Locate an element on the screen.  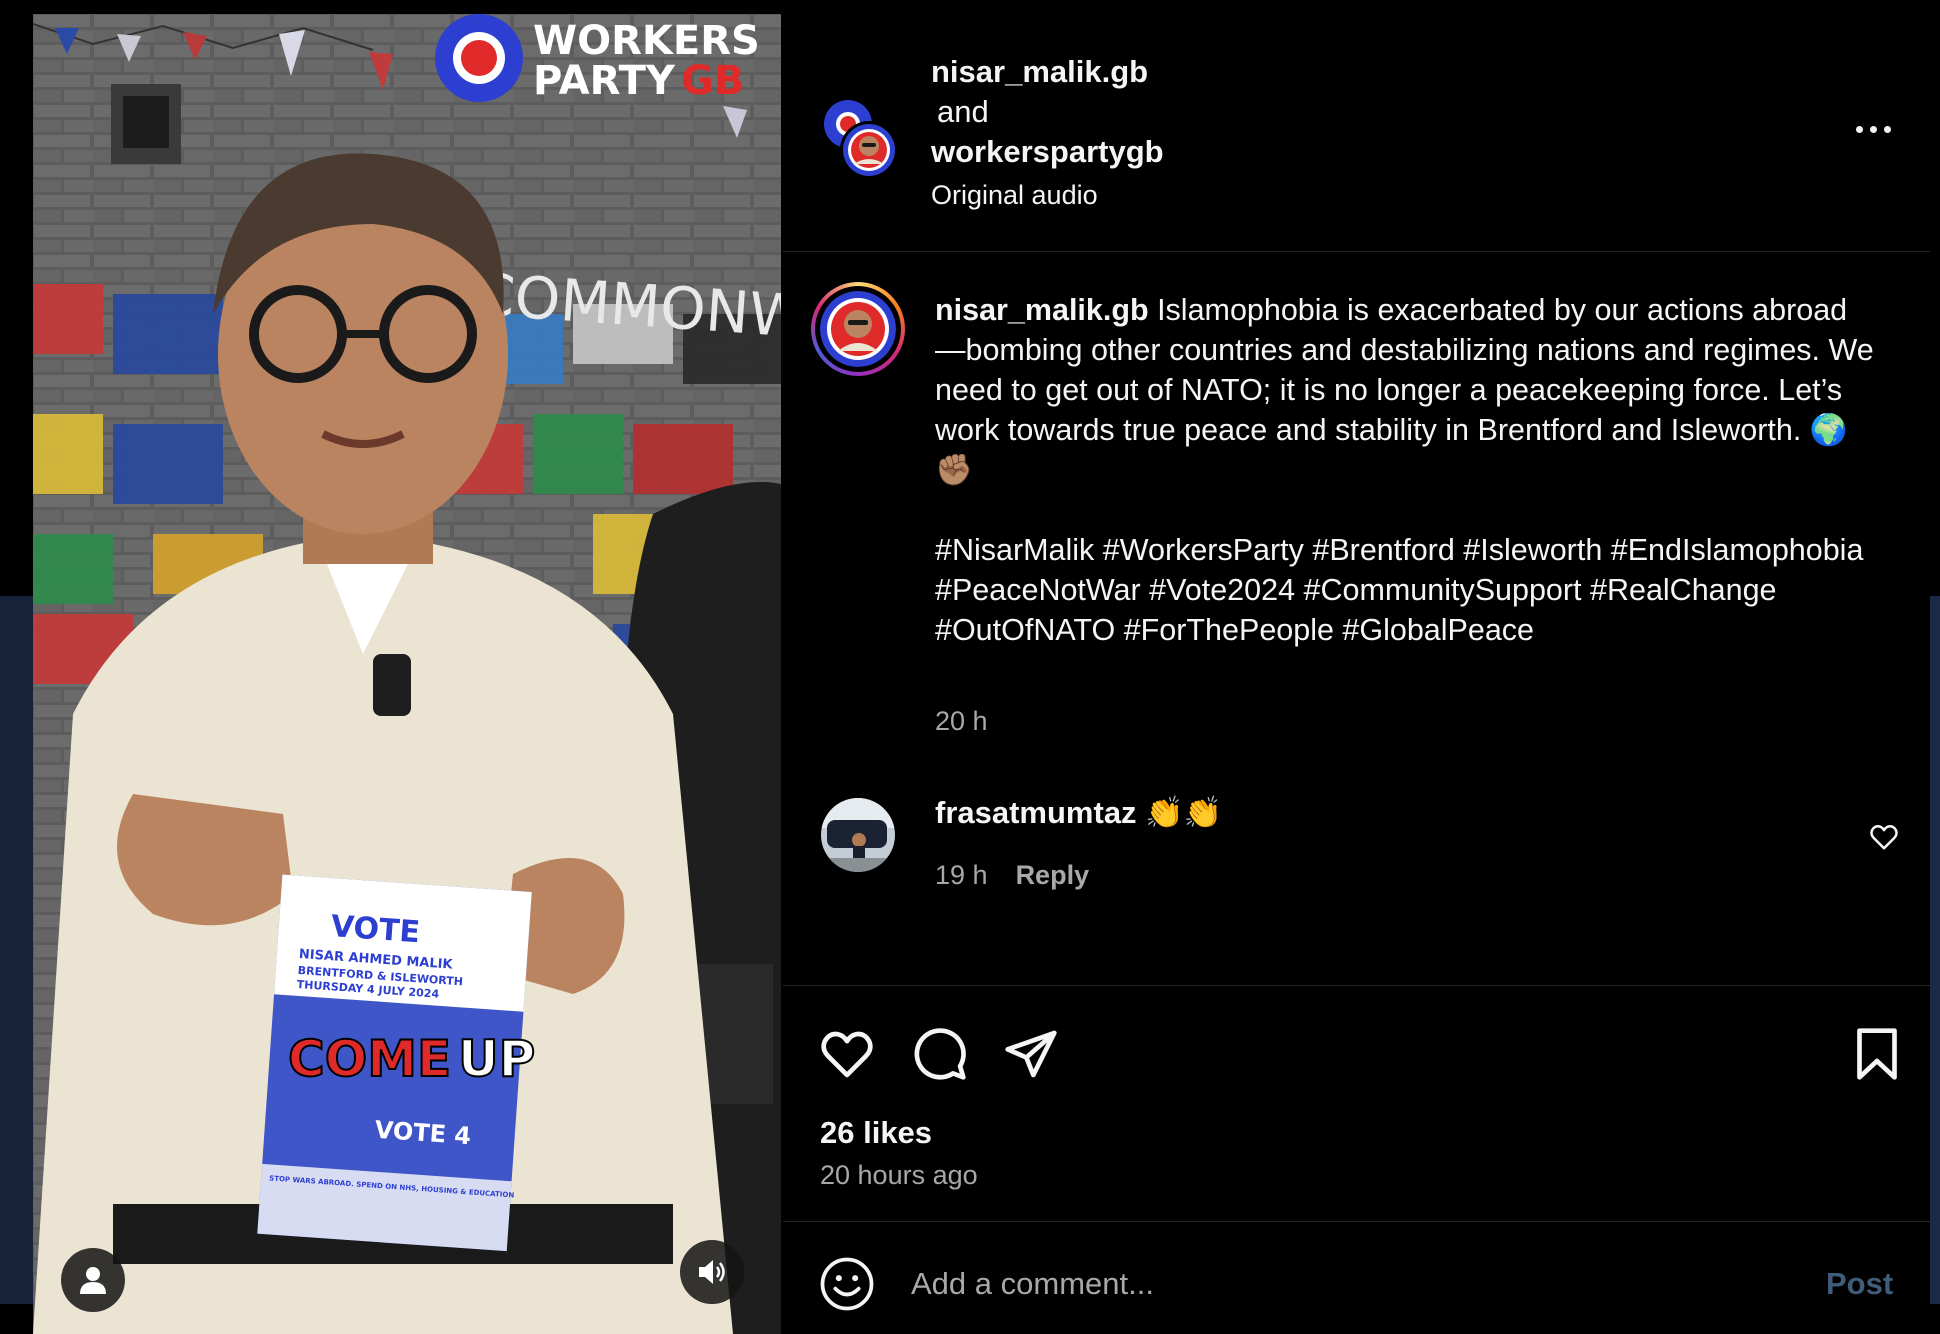
collab-conjunction: and is located at coordinates (963, 111).